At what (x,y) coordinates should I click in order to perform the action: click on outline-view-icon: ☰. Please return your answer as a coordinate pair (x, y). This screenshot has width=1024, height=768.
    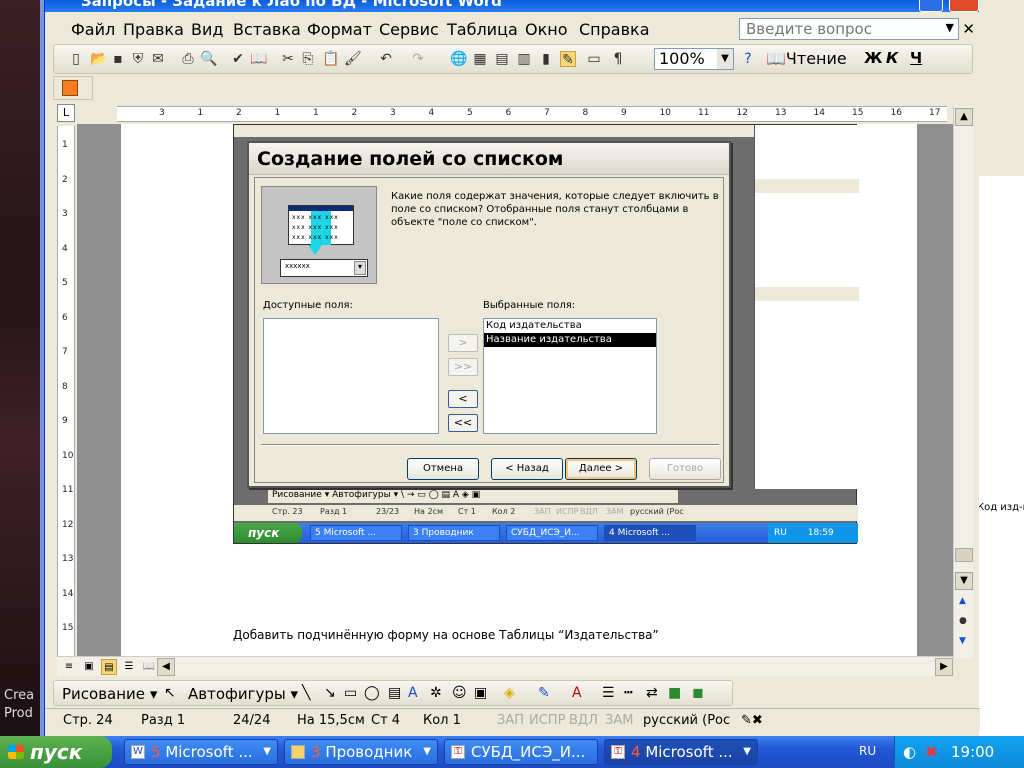
    Looking at the image, I should click on (129, 667).